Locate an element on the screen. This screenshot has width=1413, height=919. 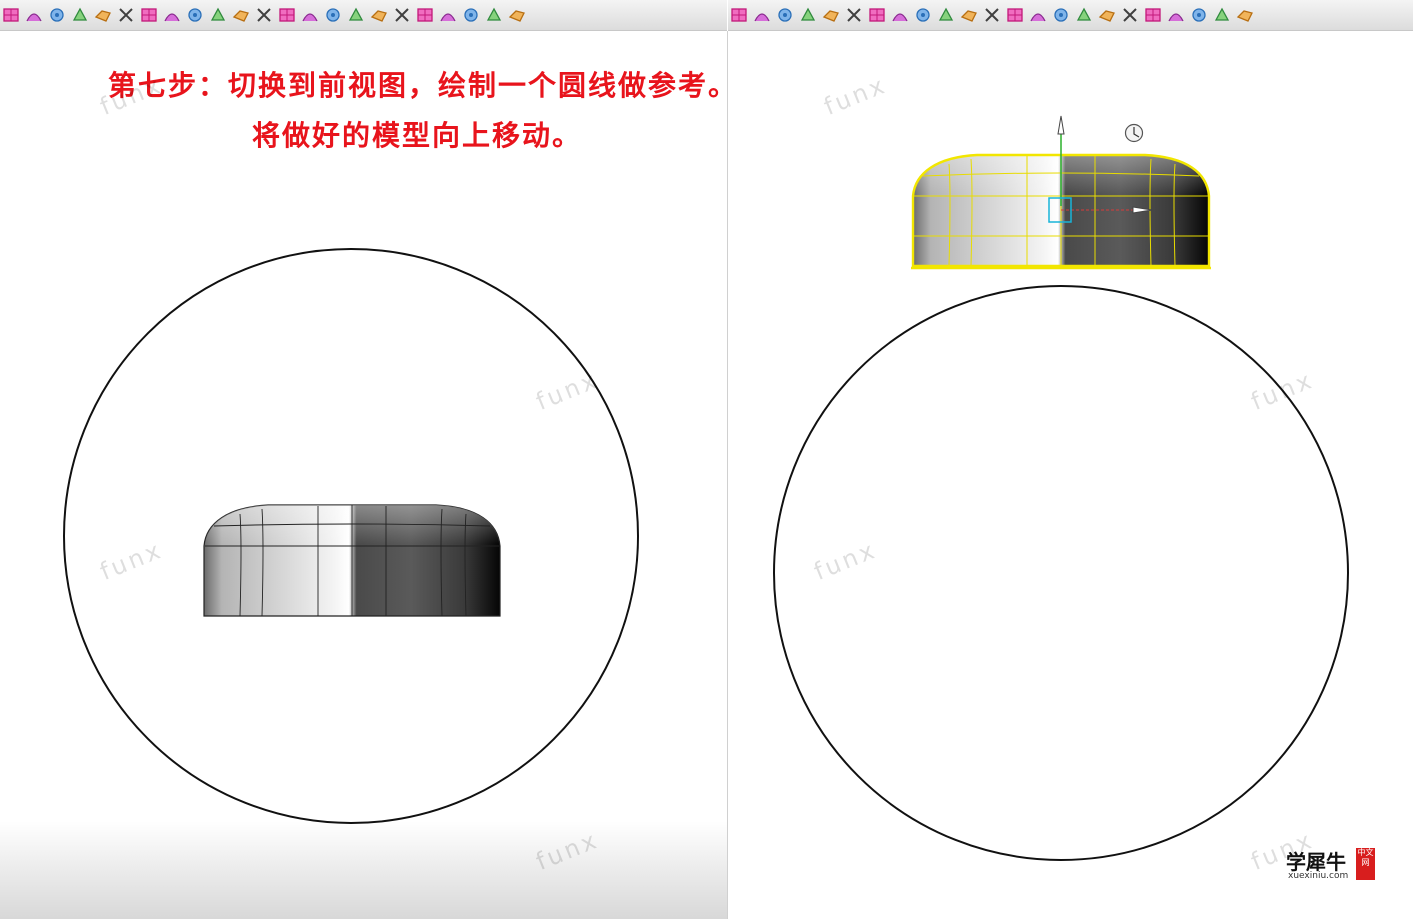
site-logo: 学犀牛 xuexiniu.com 中文网 is located at coordinates (1332, 865).